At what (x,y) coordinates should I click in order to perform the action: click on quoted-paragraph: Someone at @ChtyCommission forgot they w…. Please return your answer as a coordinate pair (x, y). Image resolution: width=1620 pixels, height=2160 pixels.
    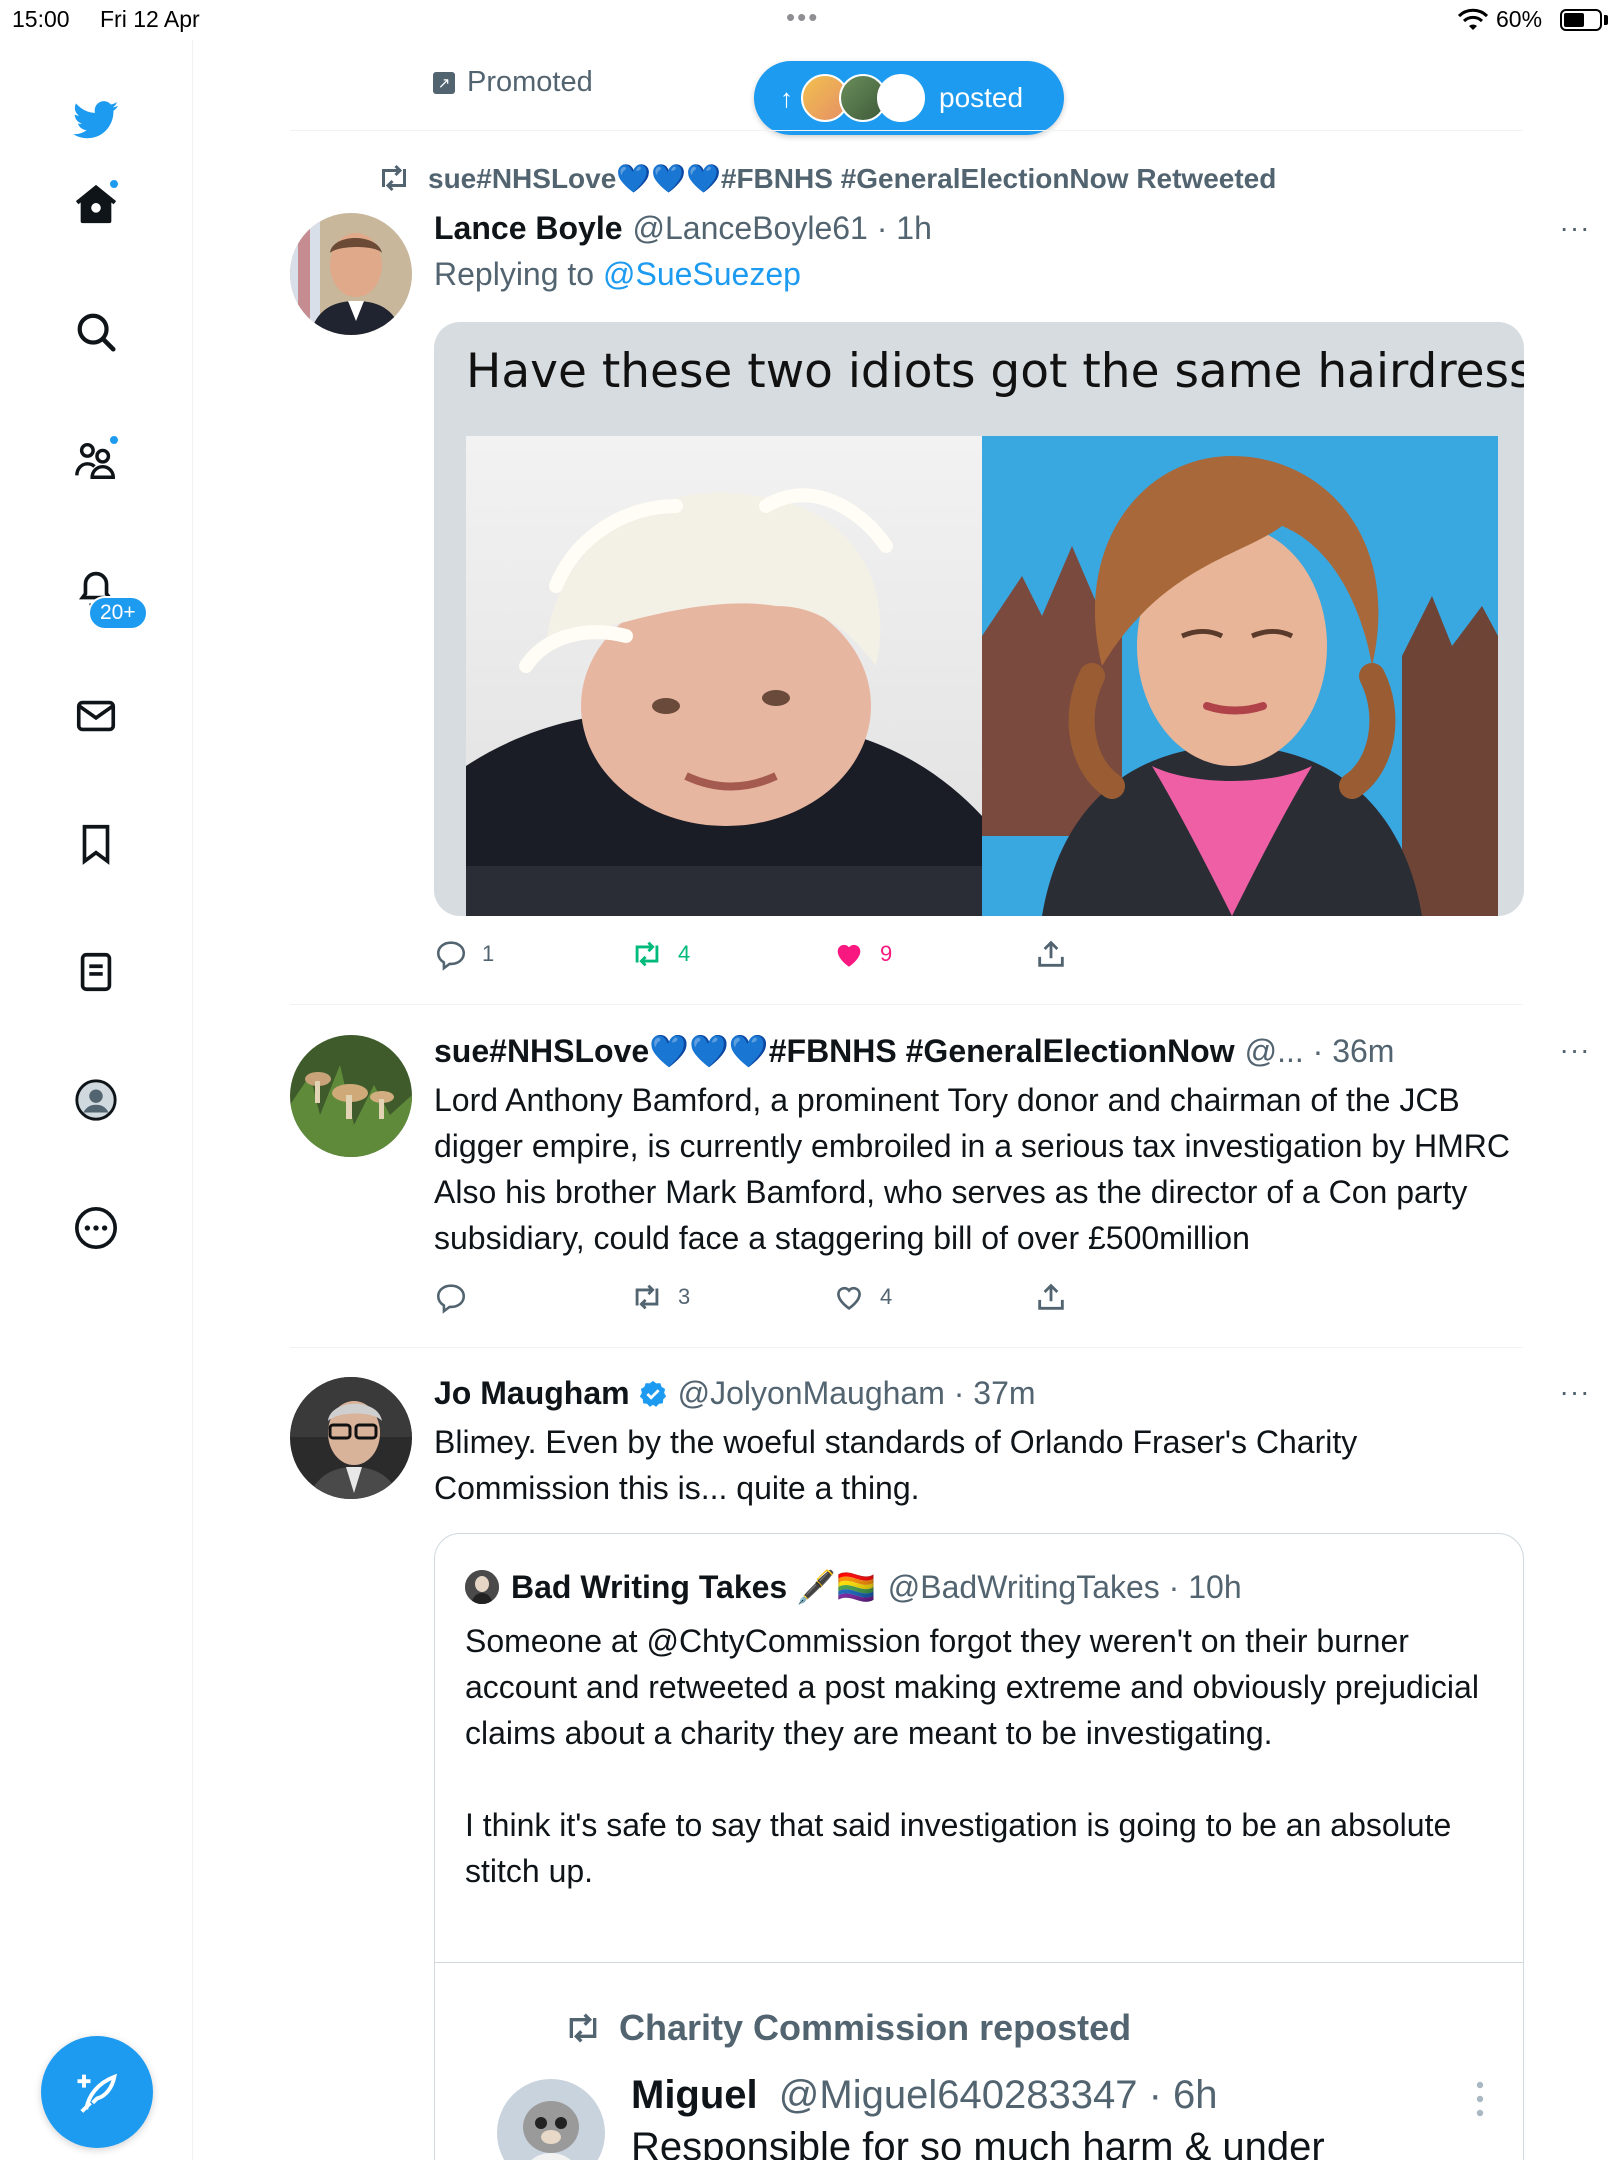
    Looking at the image, I should click on (972, 1687).